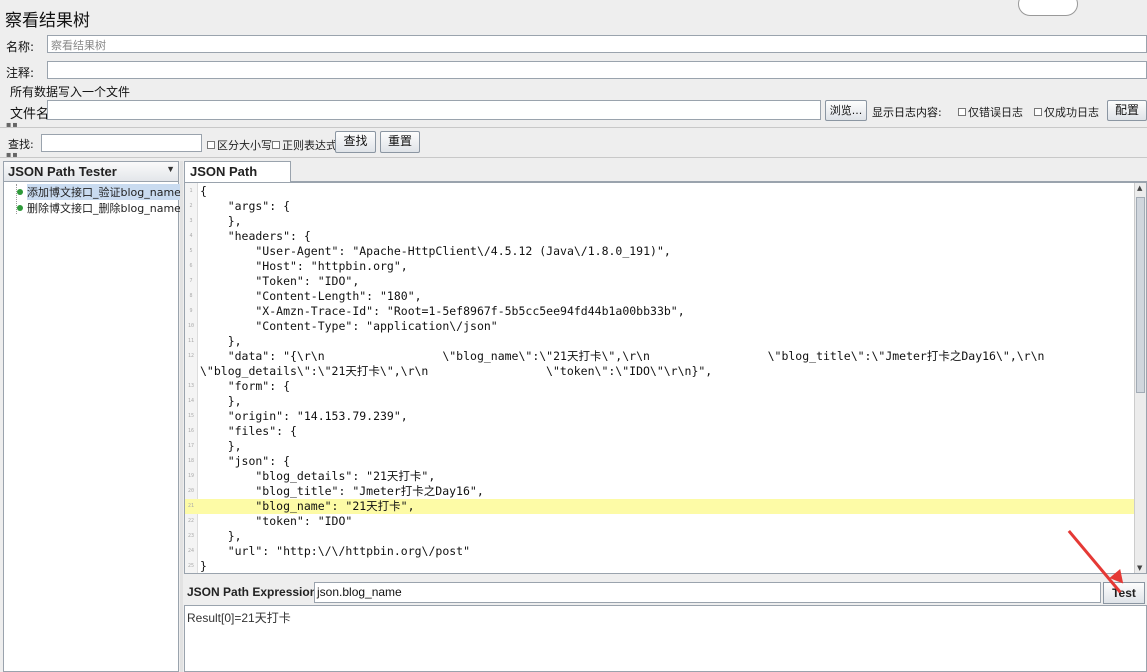  What do you see at coordinates (1124, 593) in the screenshot?
I see `test-button: Test` at bounding box center [1124, 593].